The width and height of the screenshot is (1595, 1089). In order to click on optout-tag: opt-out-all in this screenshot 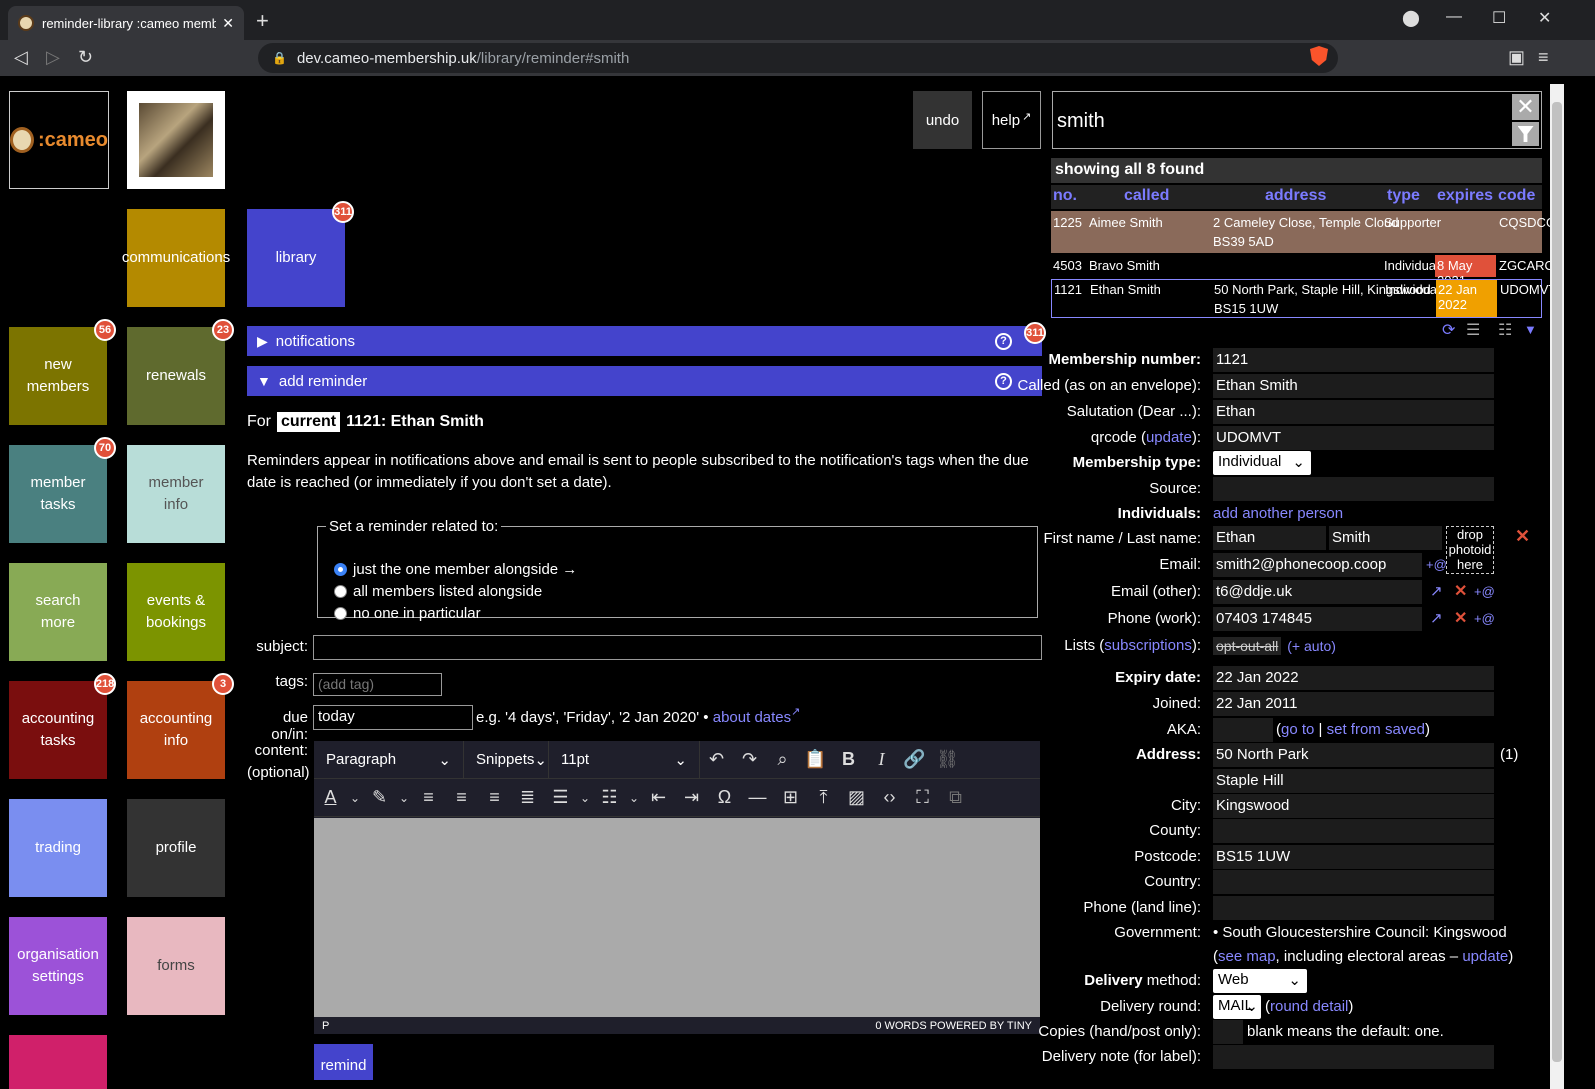, I will do `click(1247, 646)`.